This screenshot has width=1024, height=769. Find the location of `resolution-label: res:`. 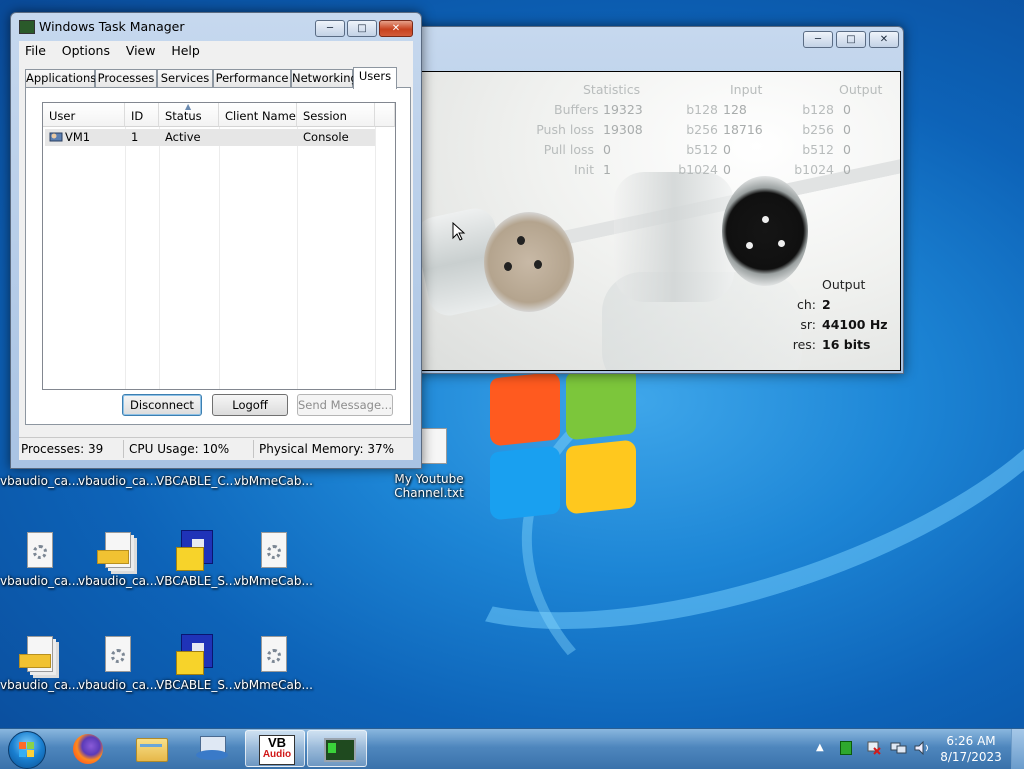

resolution-label: res: is located at coordinates (804, 344).